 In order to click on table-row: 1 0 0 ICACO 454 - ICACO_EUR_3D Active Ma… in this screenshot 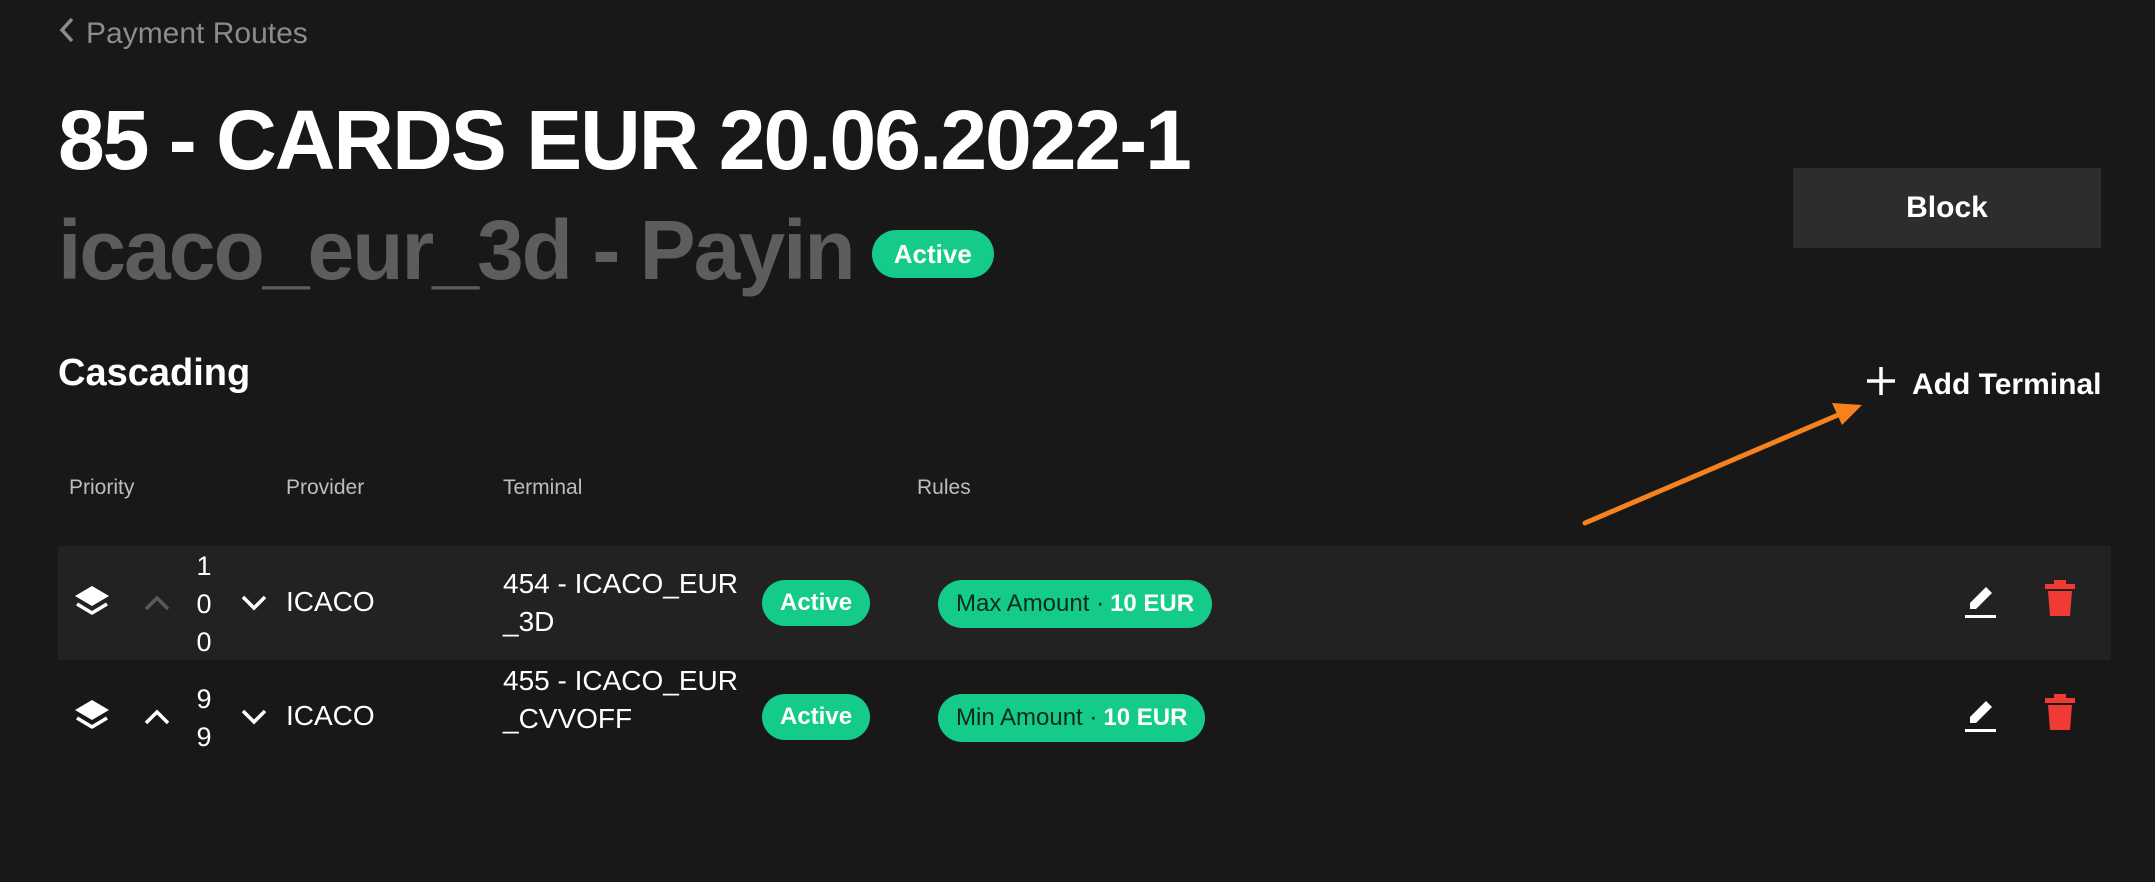, I will do `click(1084, 603)`.